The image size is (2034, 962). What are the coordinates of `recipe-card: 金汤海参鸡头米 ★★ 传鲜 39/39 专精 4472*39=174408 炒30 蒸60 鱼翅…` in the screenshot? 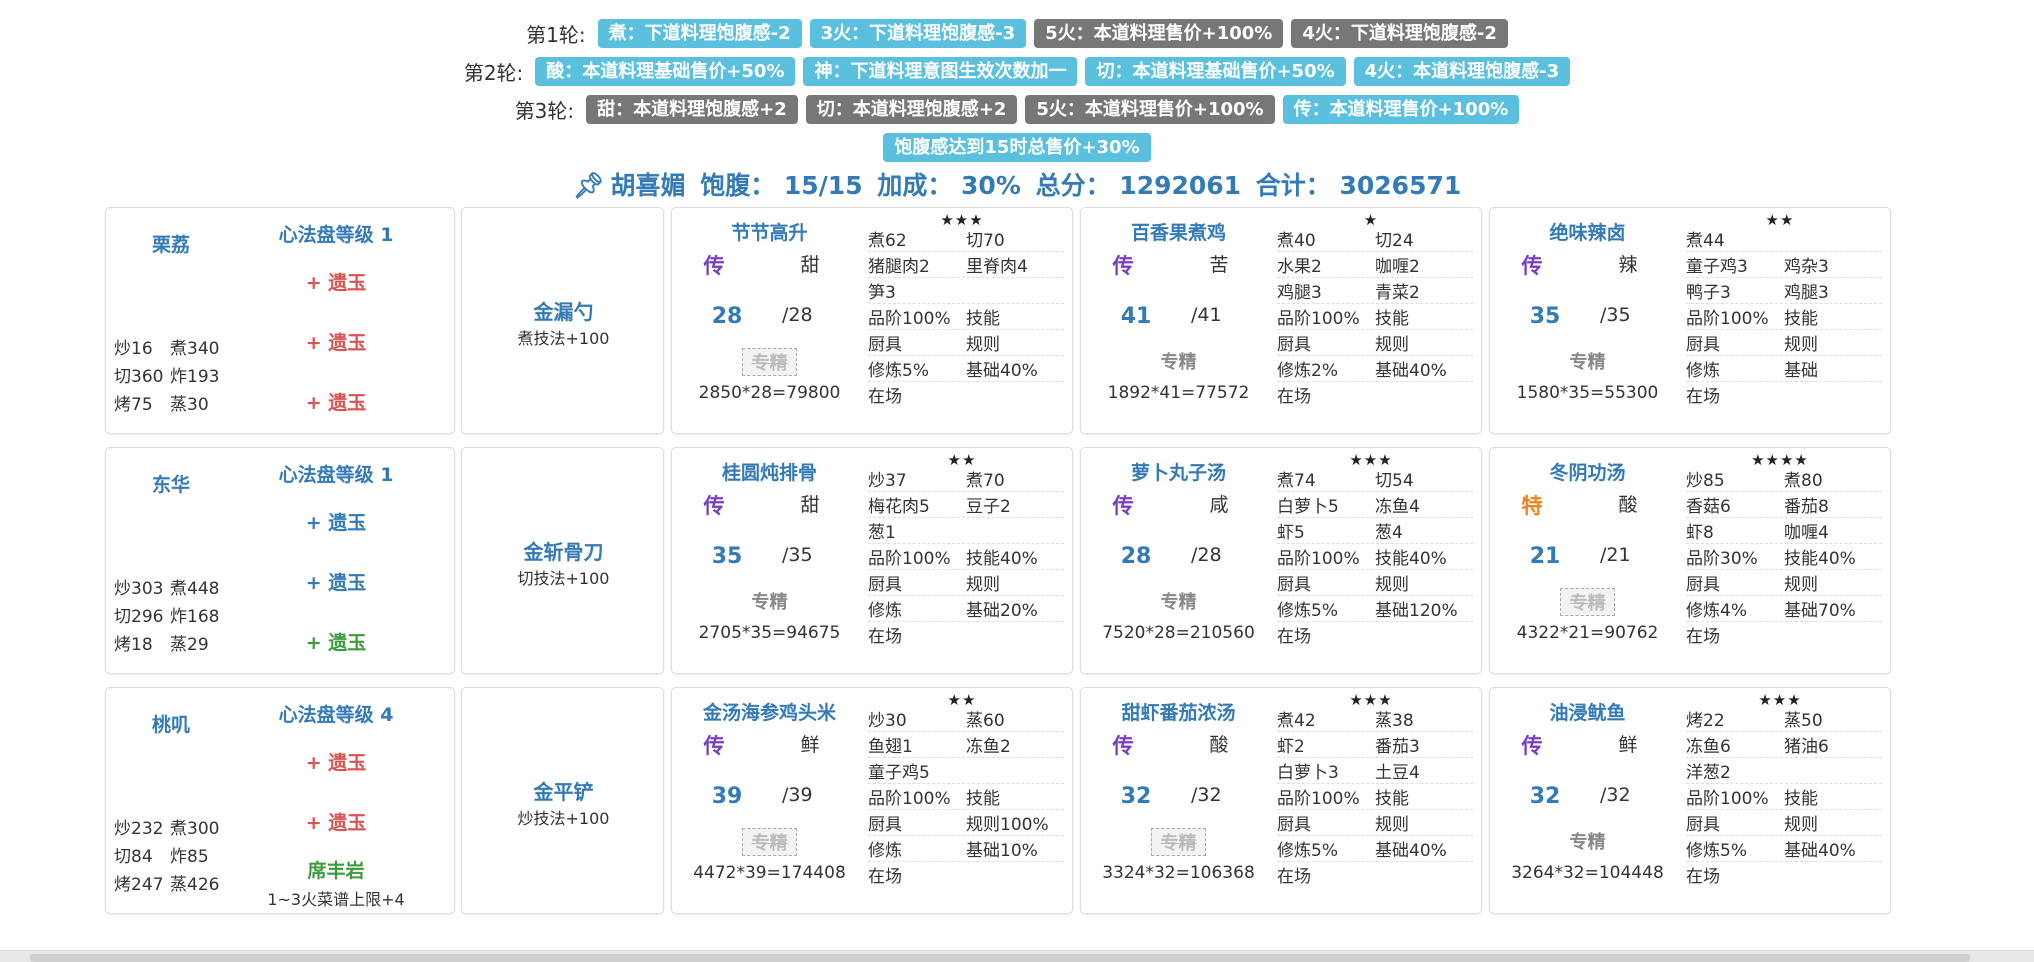 It's located at (872, 800).